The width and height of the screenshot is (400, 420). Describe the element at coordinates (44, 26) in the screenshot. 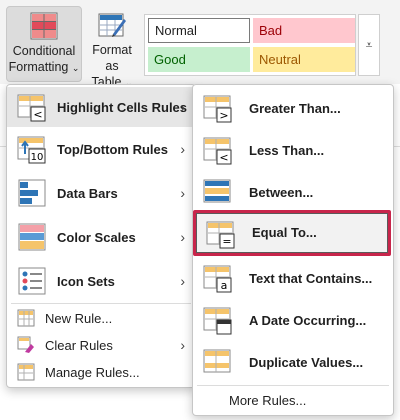

I see `conditional-formatting-icon` at that location.